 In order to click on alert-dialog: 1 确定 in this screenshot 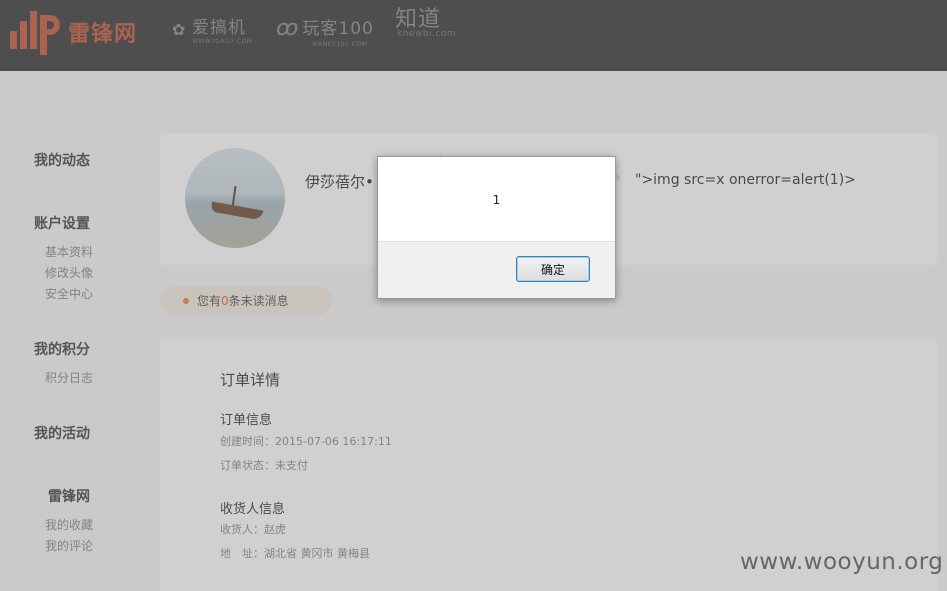, I will do `click(496, 227)`.